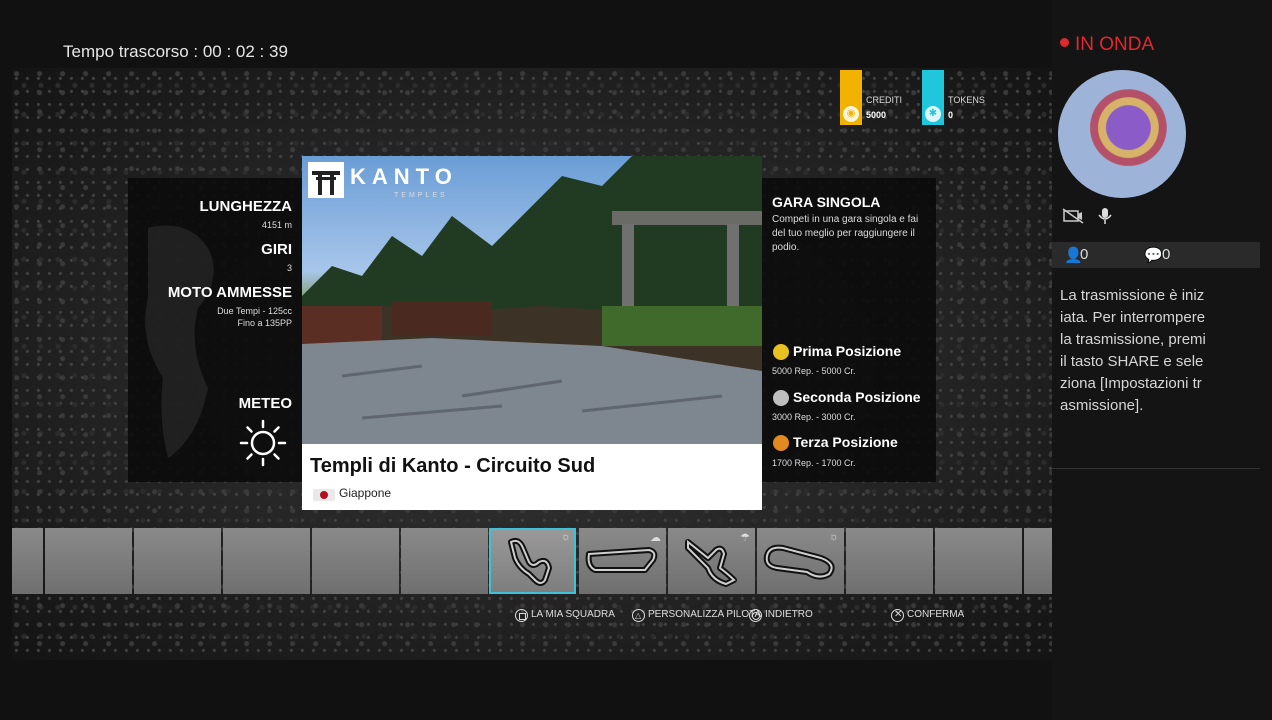 The width and height of the screenshot is (1272, 720). I want to click on first-position-label: Prima Posizione, so click(847, 351).